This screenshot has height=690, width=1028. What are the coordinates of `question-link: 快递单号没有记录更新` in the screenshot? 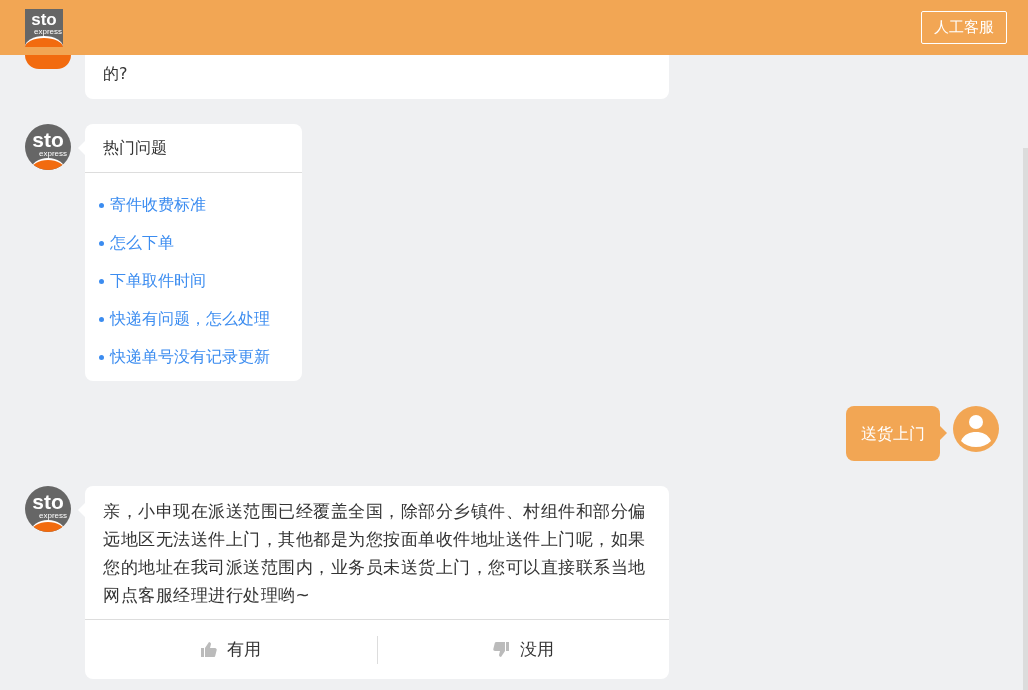 It's located at (200, 357).